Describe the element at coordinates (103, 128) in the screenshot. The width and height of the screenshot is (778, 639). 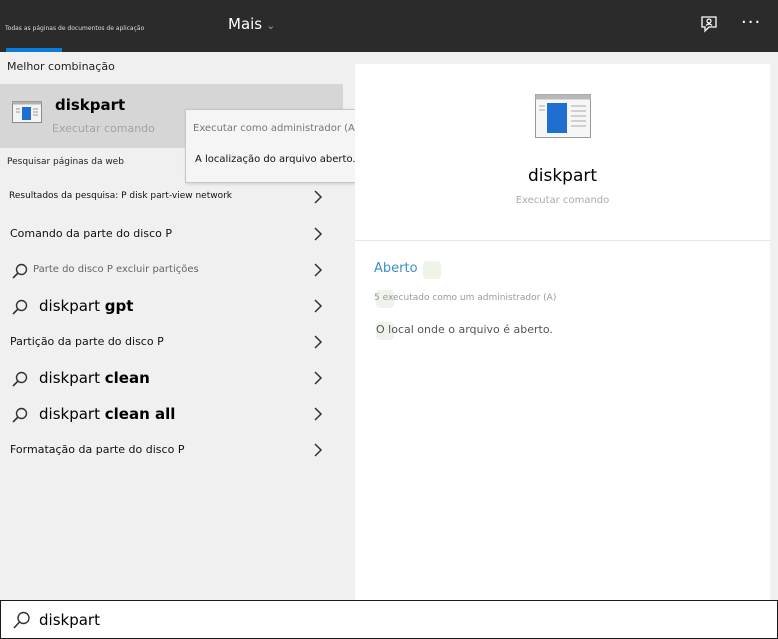
I see `best-match-subtitle: Executar comando` at that location.